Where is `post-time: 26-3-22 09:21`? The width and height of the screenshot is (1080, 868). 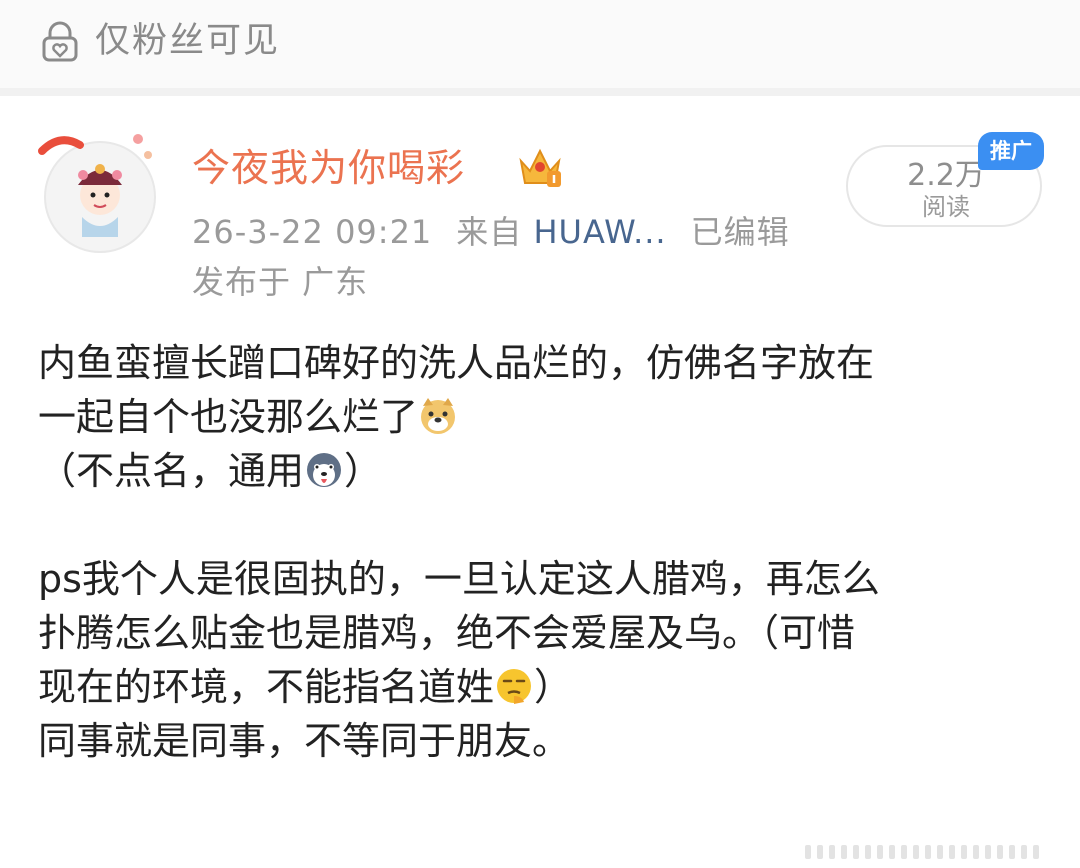
post-time: 26-3-22 09:21 is located at coordinates (312, 232).